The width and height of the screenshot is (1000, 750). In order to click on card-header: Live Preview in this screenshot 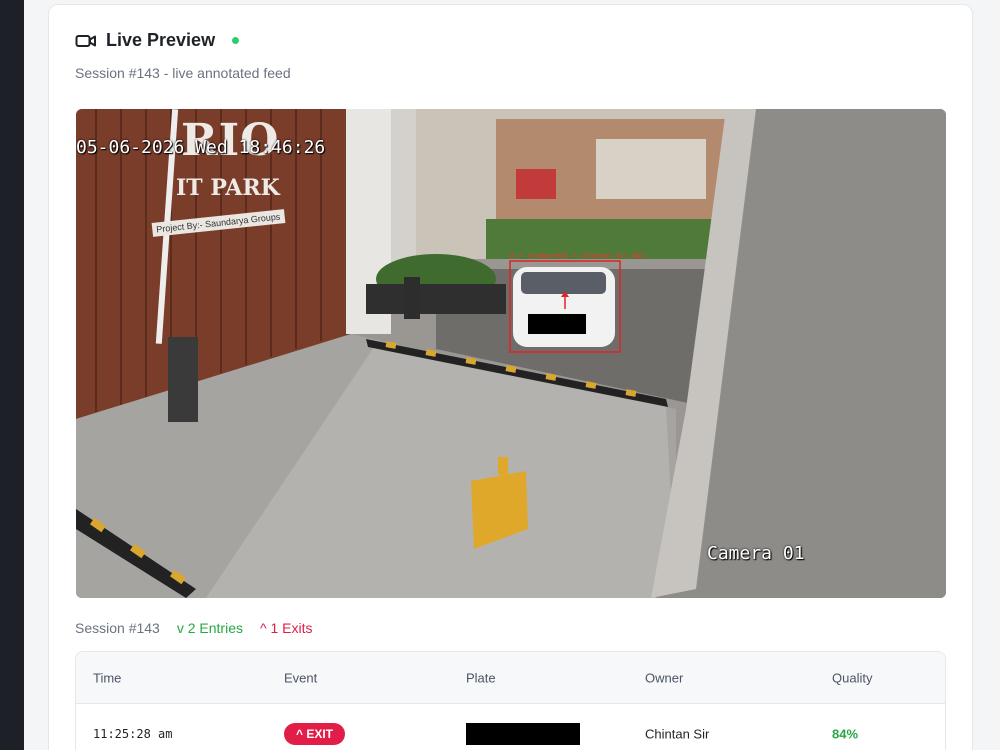, I will do `click(157, 40)`.